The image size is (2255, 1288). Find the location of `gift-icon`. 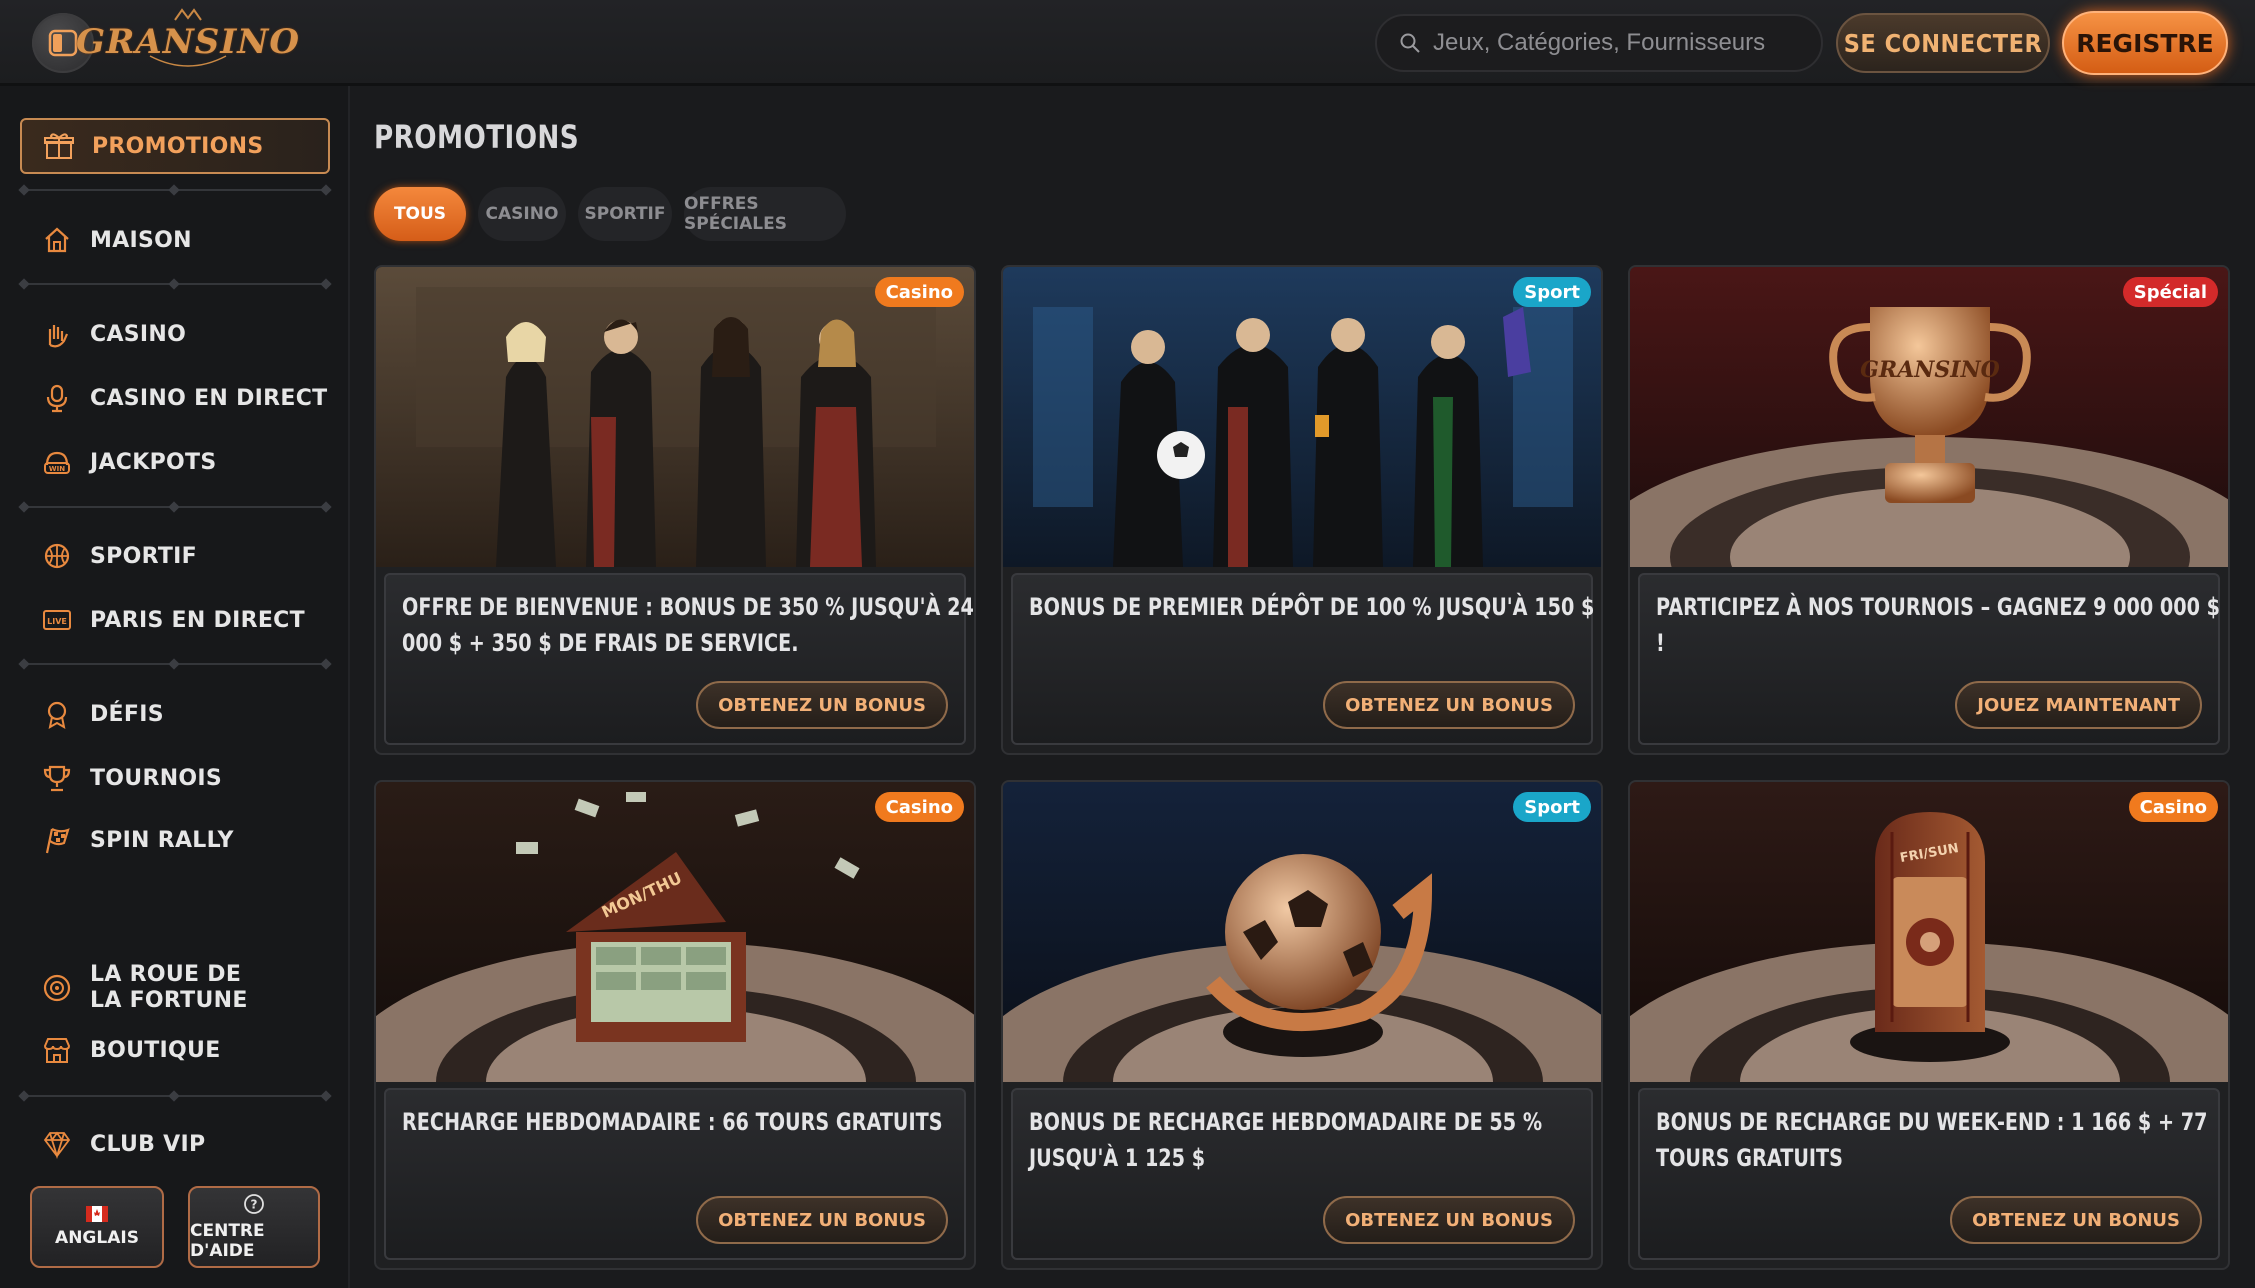

gift-icon is located at coordinates (59, 146).